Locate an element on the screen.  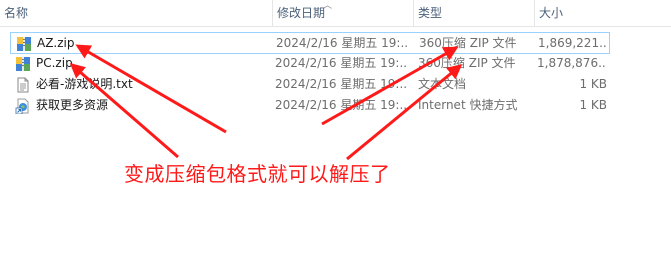
column-header-type-label: 类型 is located at coordinates (430, 13).